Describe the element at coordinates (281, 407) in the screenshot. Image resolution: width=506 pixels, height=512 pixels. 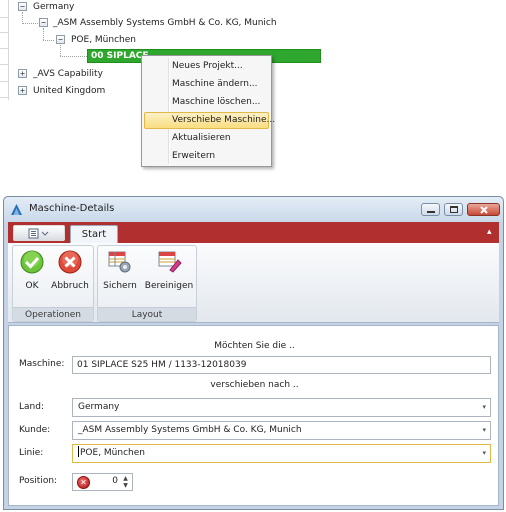
I see `land-select: Germany ▾` at that location.